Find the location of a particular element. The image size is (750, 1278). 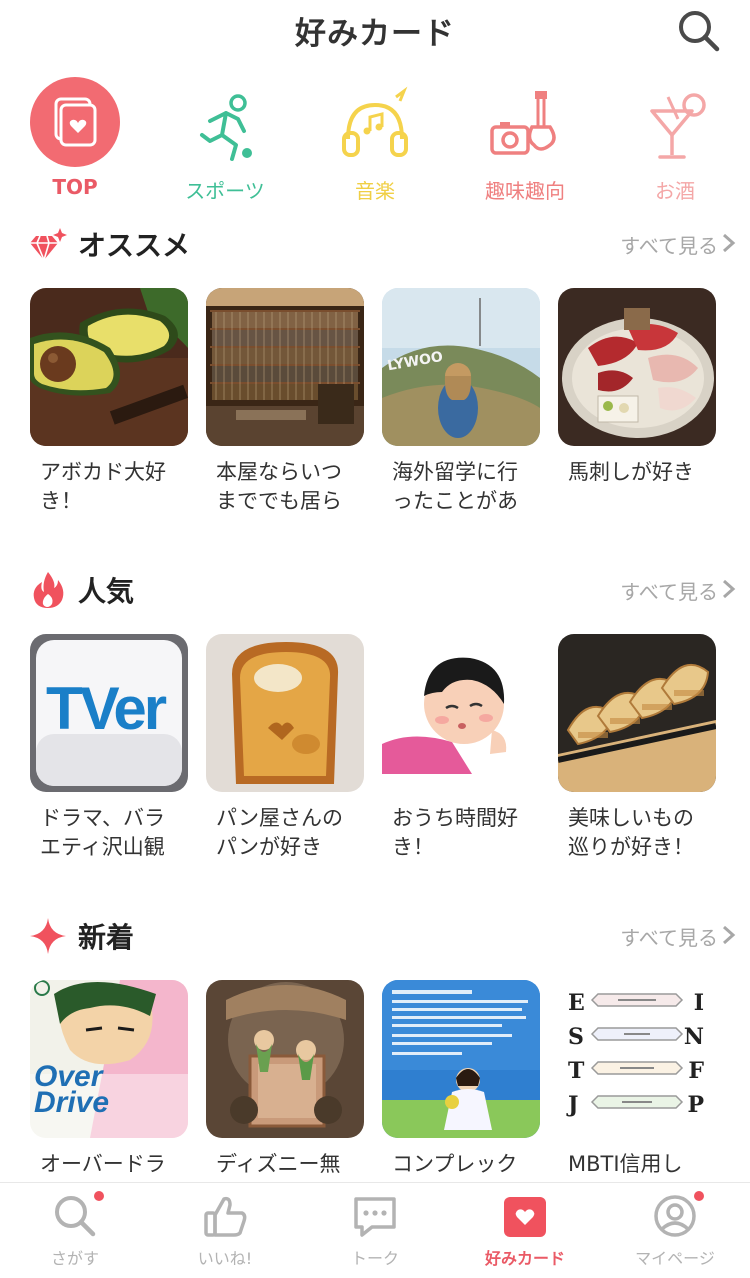

card-mbti: E S T J I N F P MBTI信用し is located at coordinates (637, 1079).